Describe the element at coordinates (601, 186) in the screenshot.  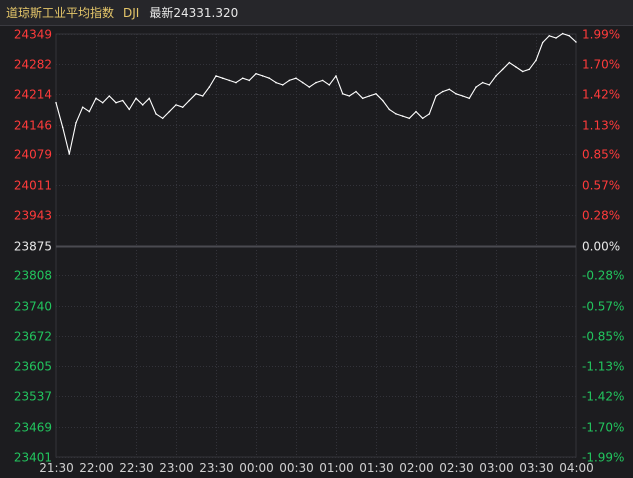
I see `pct-tick-label: 0.57%` at that location.